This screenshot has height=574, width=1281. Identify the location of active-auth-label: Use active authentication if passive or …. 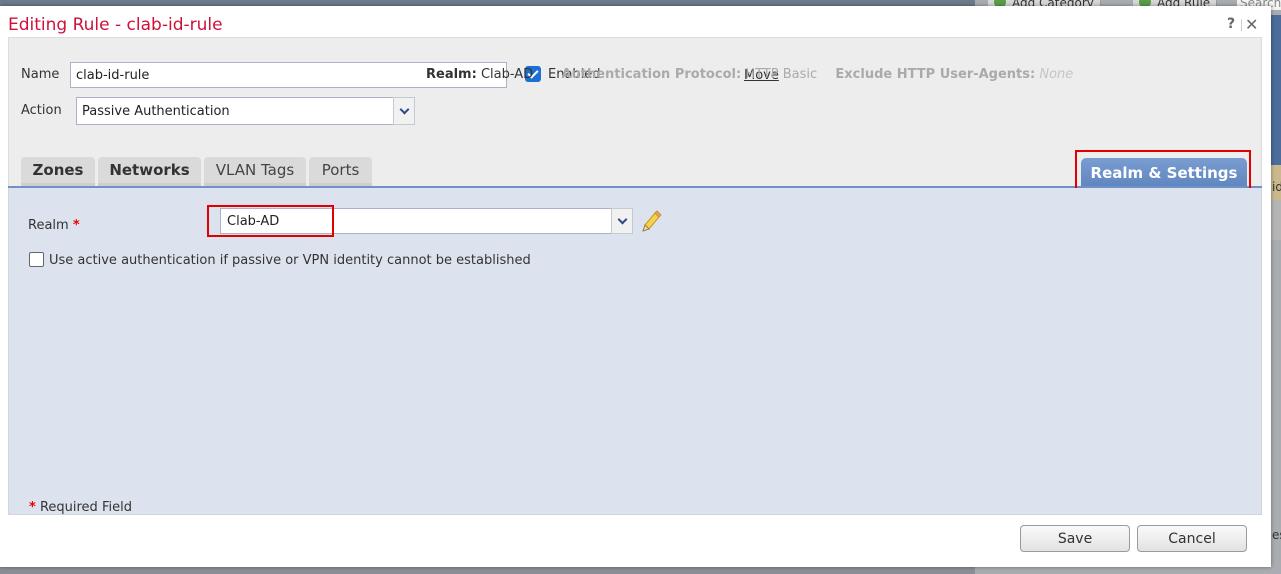
(290, 260).